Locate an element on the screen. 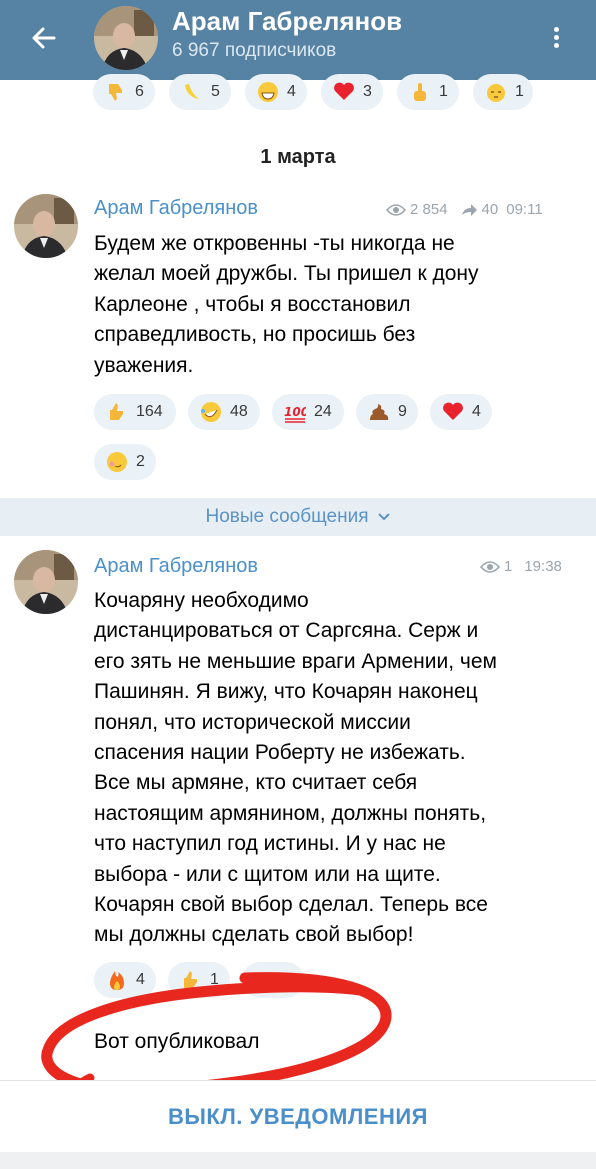  reaction-middle-finger: 1 is located at coordinates (428, 92).